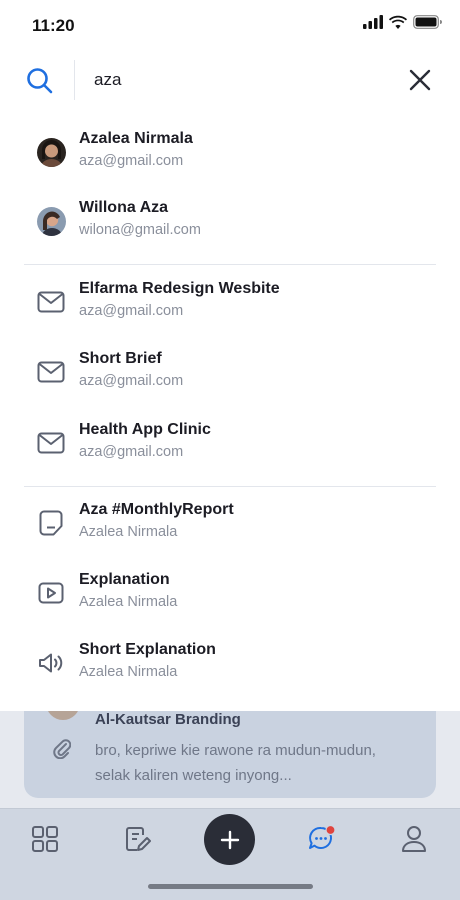  Describe the element at coordinates (147, 649) in the screenshot. I see `result-title: Short Explanation` at that location.